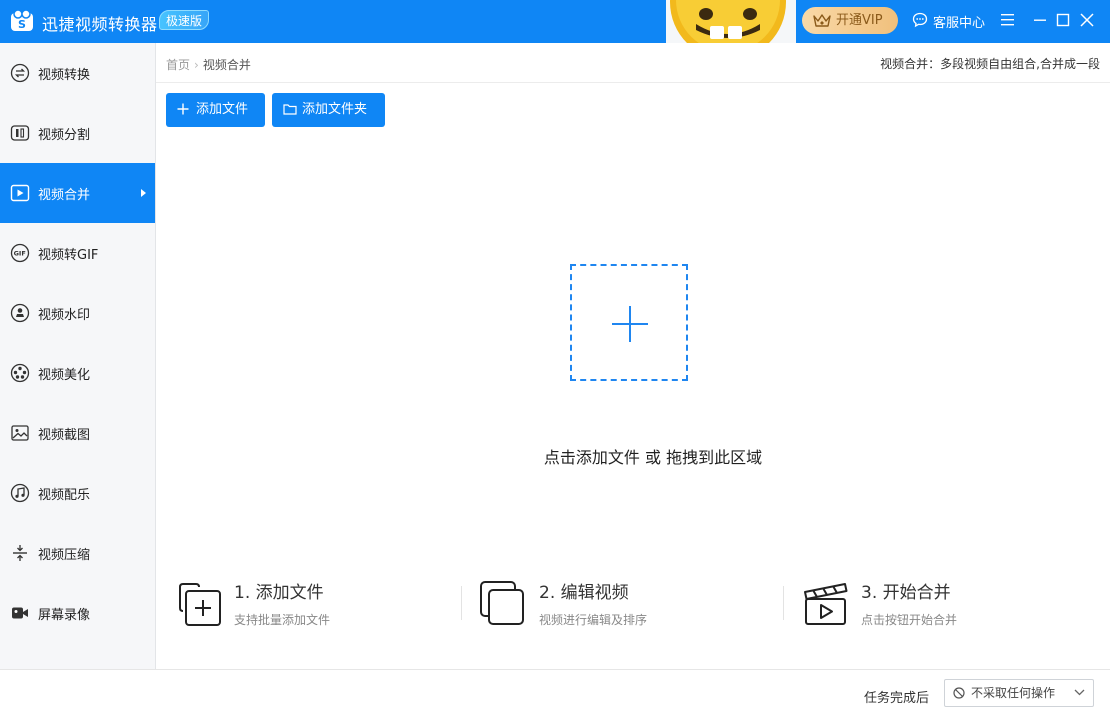  What do you see at coordinates (226, 65) in the screenshot?
I see `breadcrumb-current: 视频合并` at bounding box center [226, 65].